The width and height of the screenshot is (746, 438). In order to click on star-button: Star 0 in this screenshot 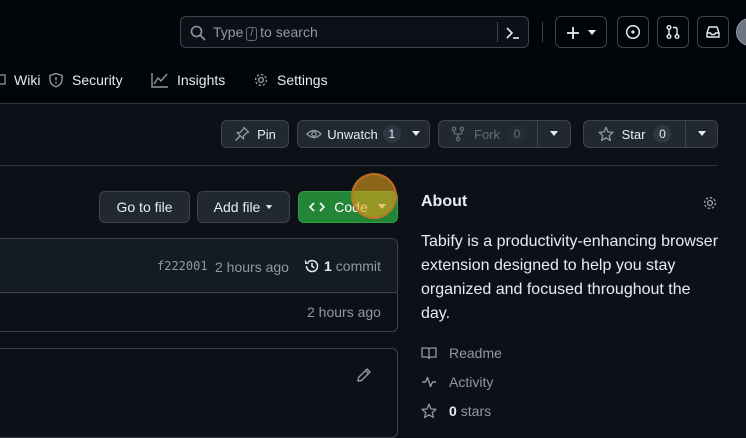, I will do `click(634, 134)`.